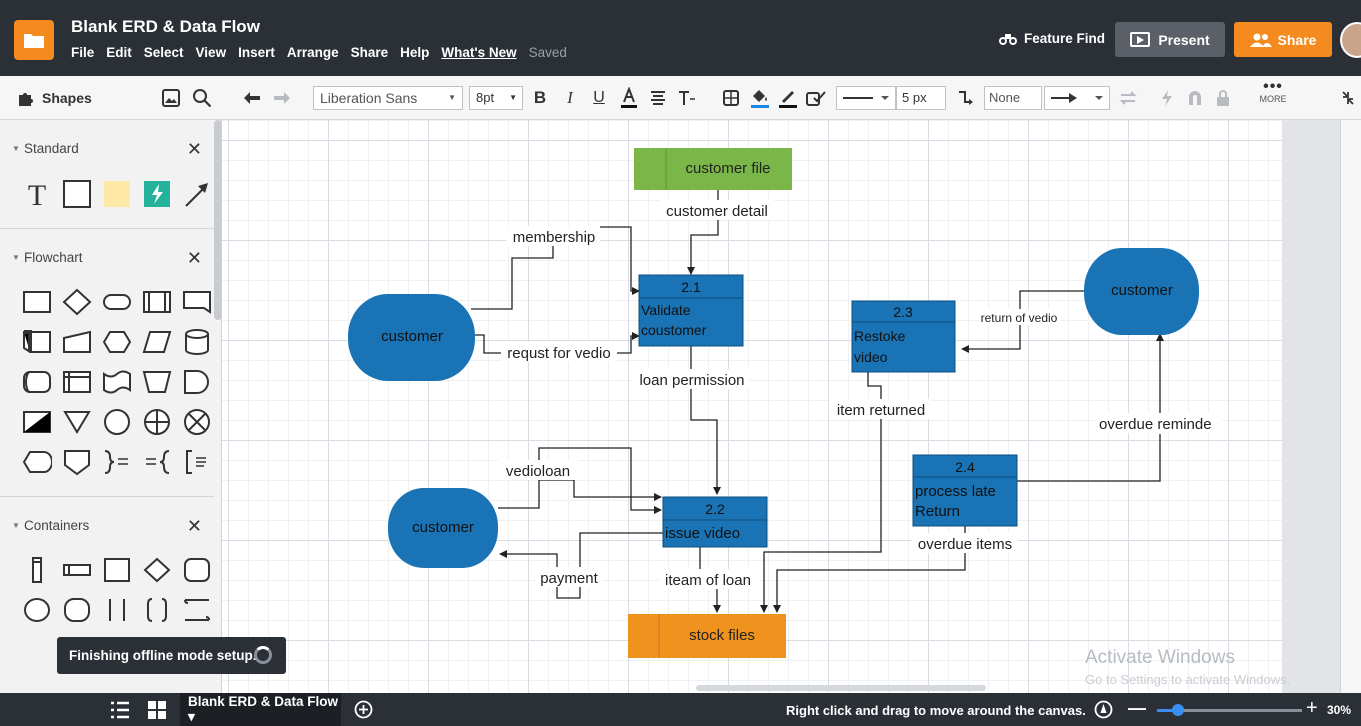 The image size is (1361, 726). I want to click on database-shape-icon, so click(197, 342).